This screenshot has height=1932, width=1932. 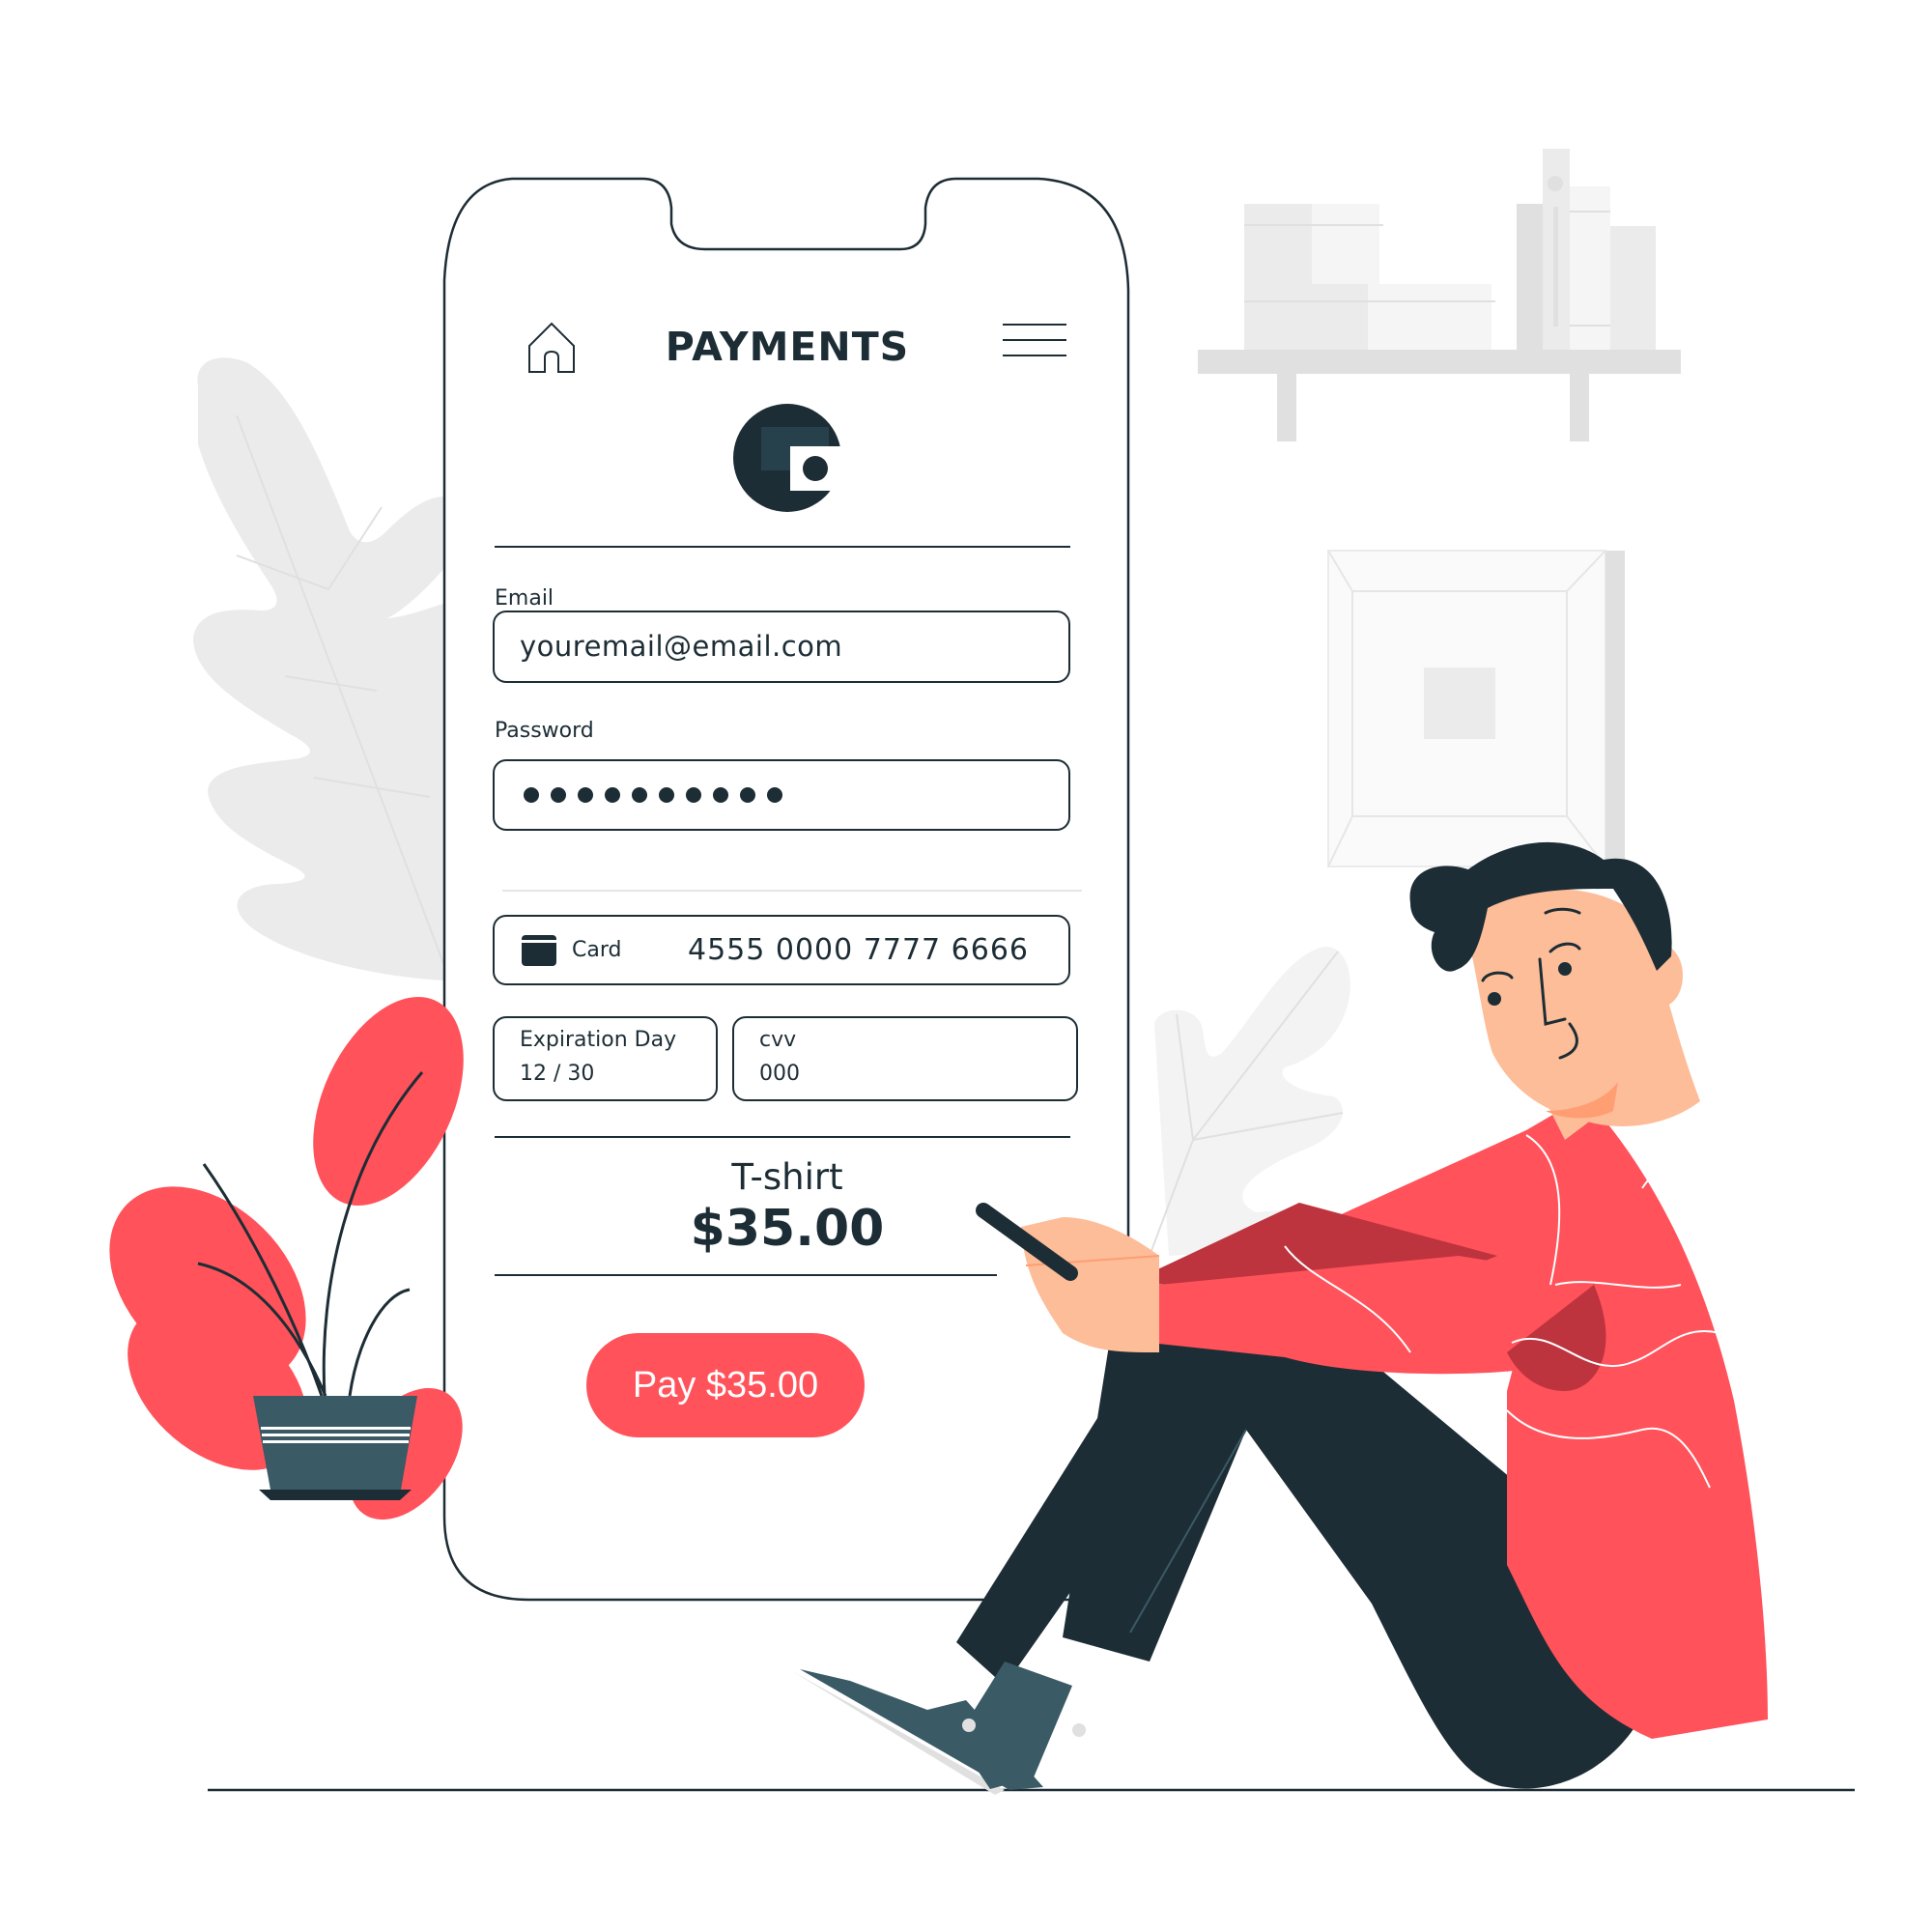 I want to click on email-label: Email, so click(x=524, y=598).